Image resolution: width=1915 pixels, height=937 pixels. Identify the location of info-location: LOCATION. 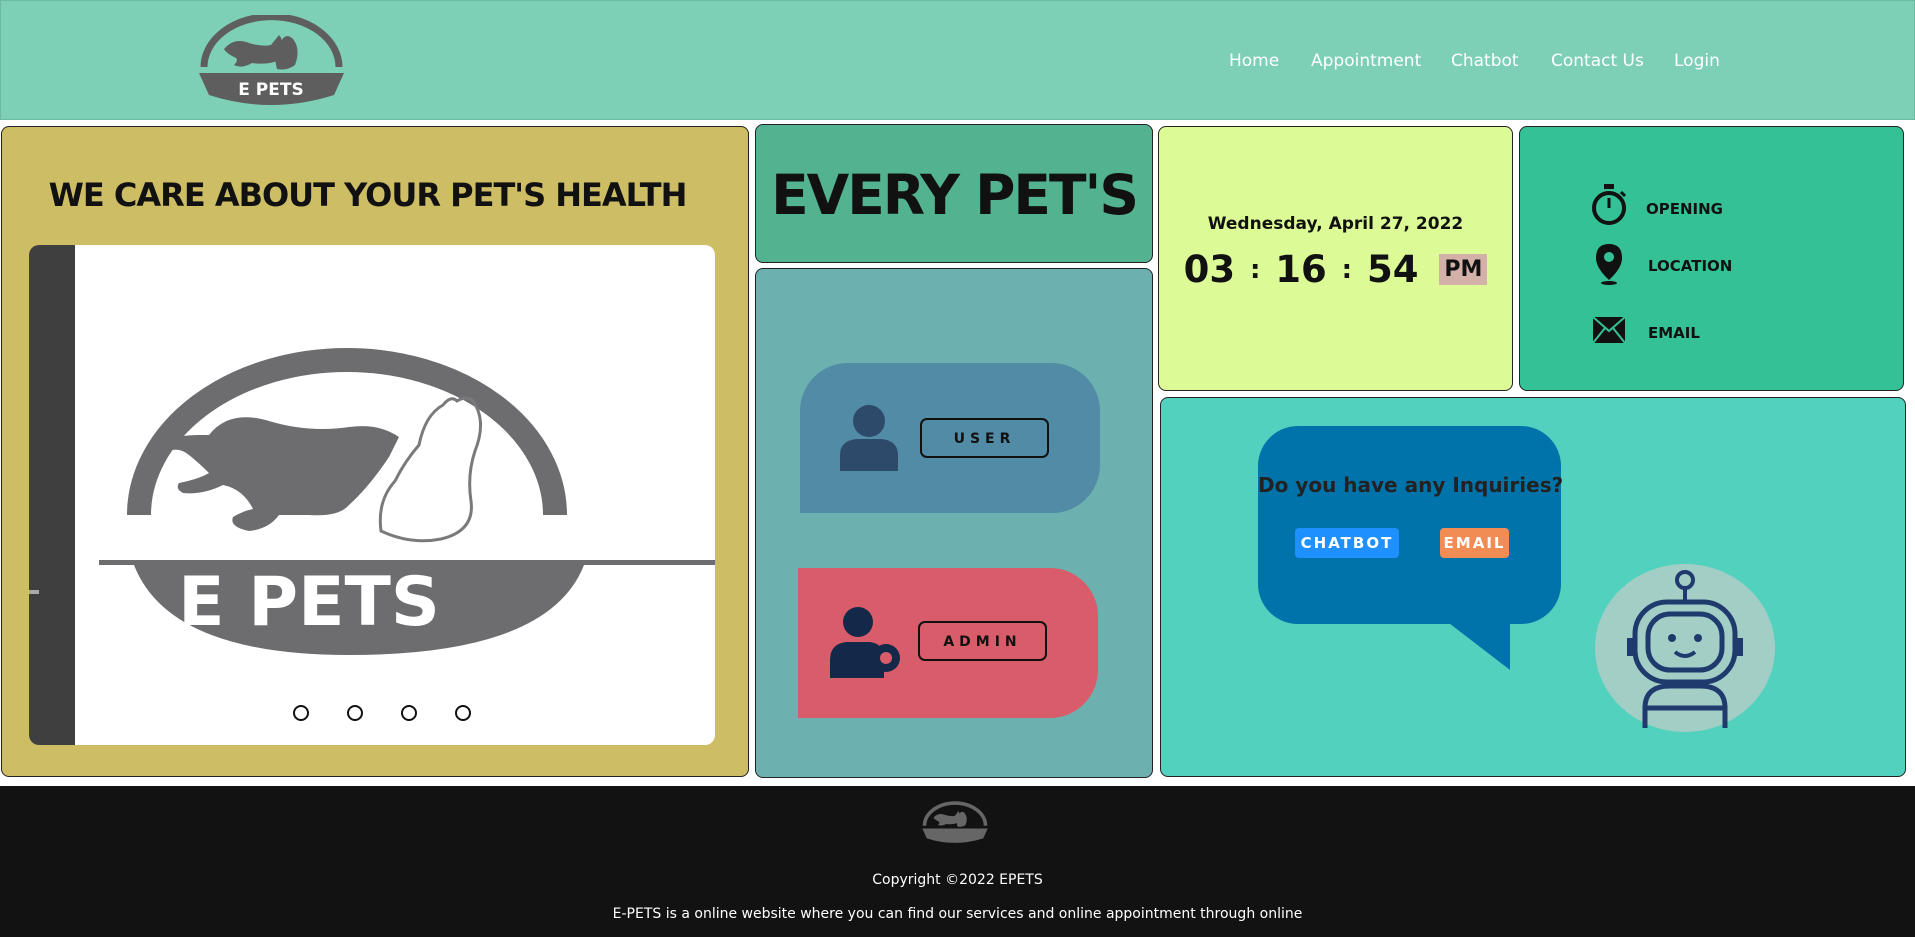
(1690, 266).